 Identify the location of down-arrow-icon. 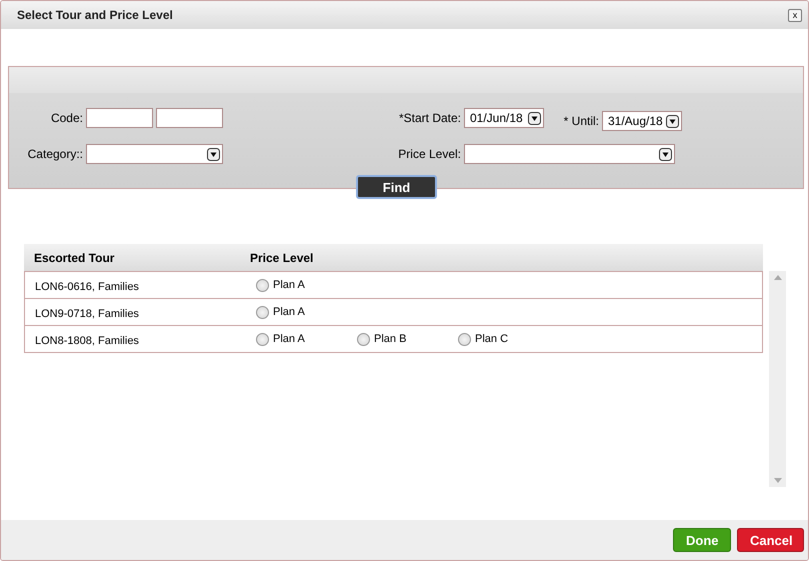
(778, 480).